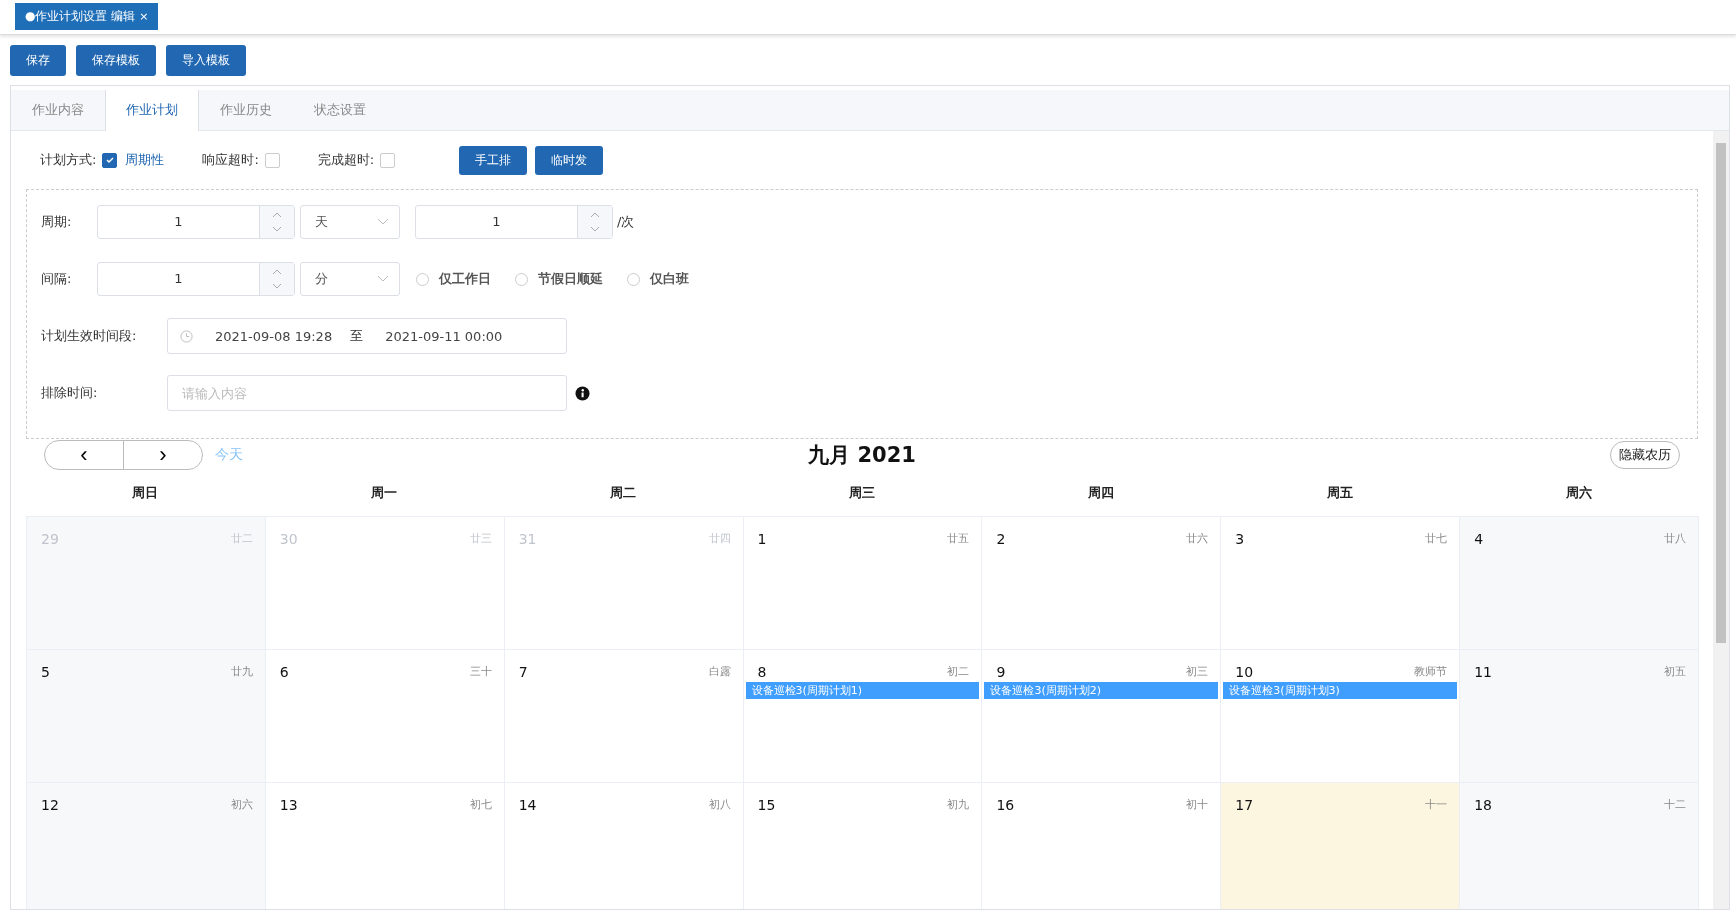 This screenshot has height=910, width=1736. What do you see at coordinates (1579, 716) in the screenshot?
I see `day-cell: 11 初五` at bounding box center [1579, 716].